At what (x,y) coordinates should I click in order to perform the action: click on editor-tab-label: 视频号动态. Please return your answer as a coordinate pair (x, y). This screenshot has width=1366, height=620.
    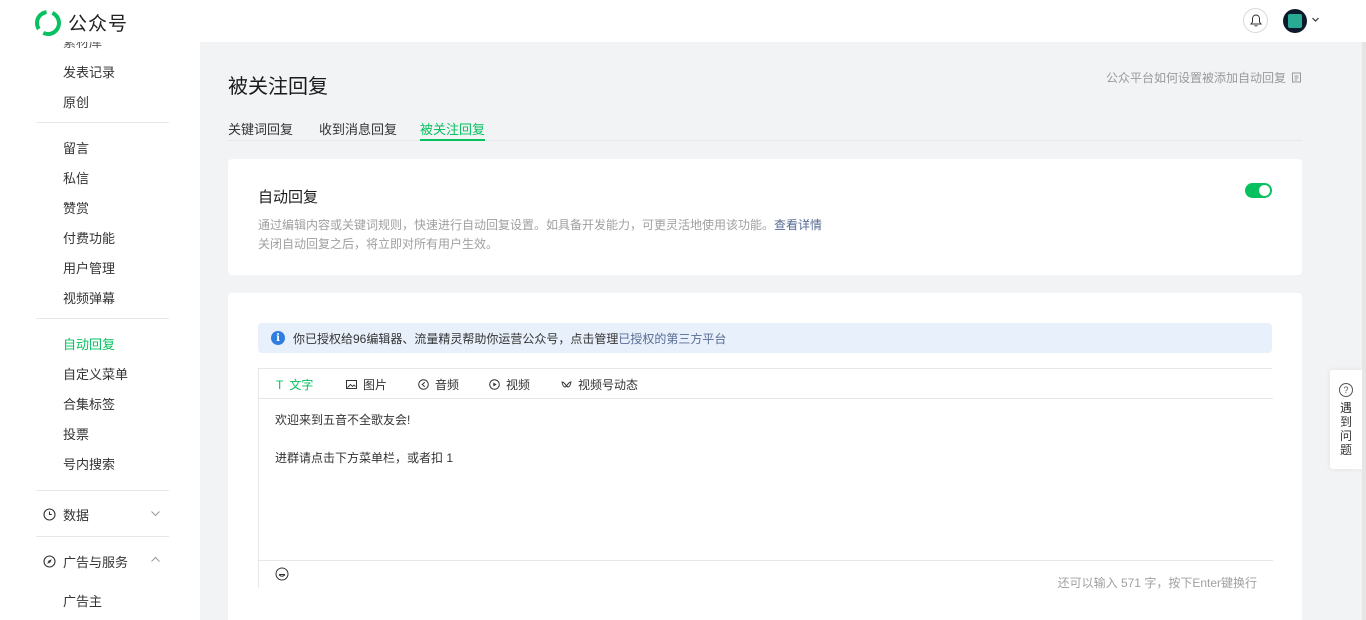
    Looking at the image, I should click on (608, 385).